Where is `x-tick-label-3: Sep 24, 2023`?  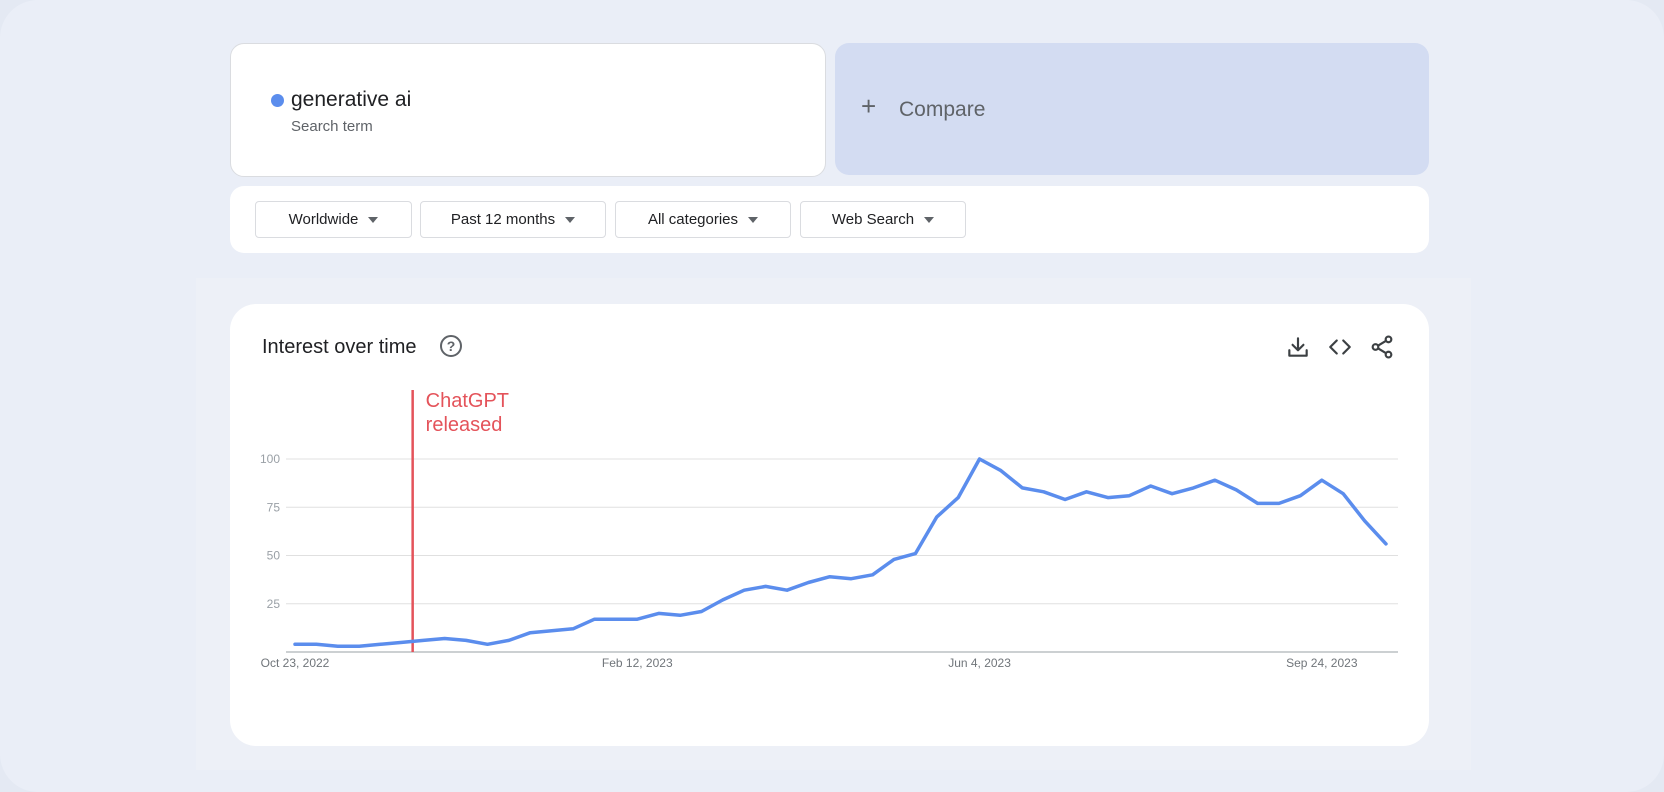 x-tick-label-3: Sep 24, 2023 is located at coordinates (1322, 663).